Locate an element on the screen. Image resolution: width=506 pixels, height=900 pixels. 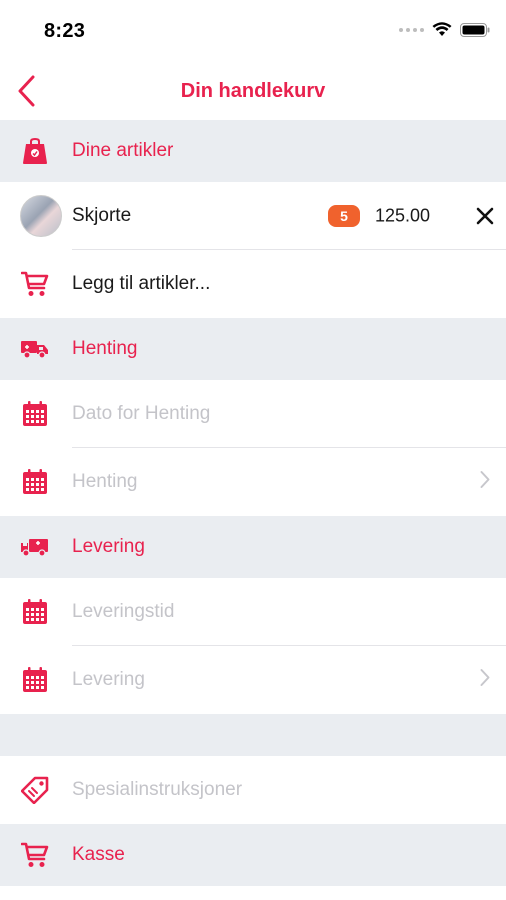
shopping-bag-icon is located at coordinates (35, 151).